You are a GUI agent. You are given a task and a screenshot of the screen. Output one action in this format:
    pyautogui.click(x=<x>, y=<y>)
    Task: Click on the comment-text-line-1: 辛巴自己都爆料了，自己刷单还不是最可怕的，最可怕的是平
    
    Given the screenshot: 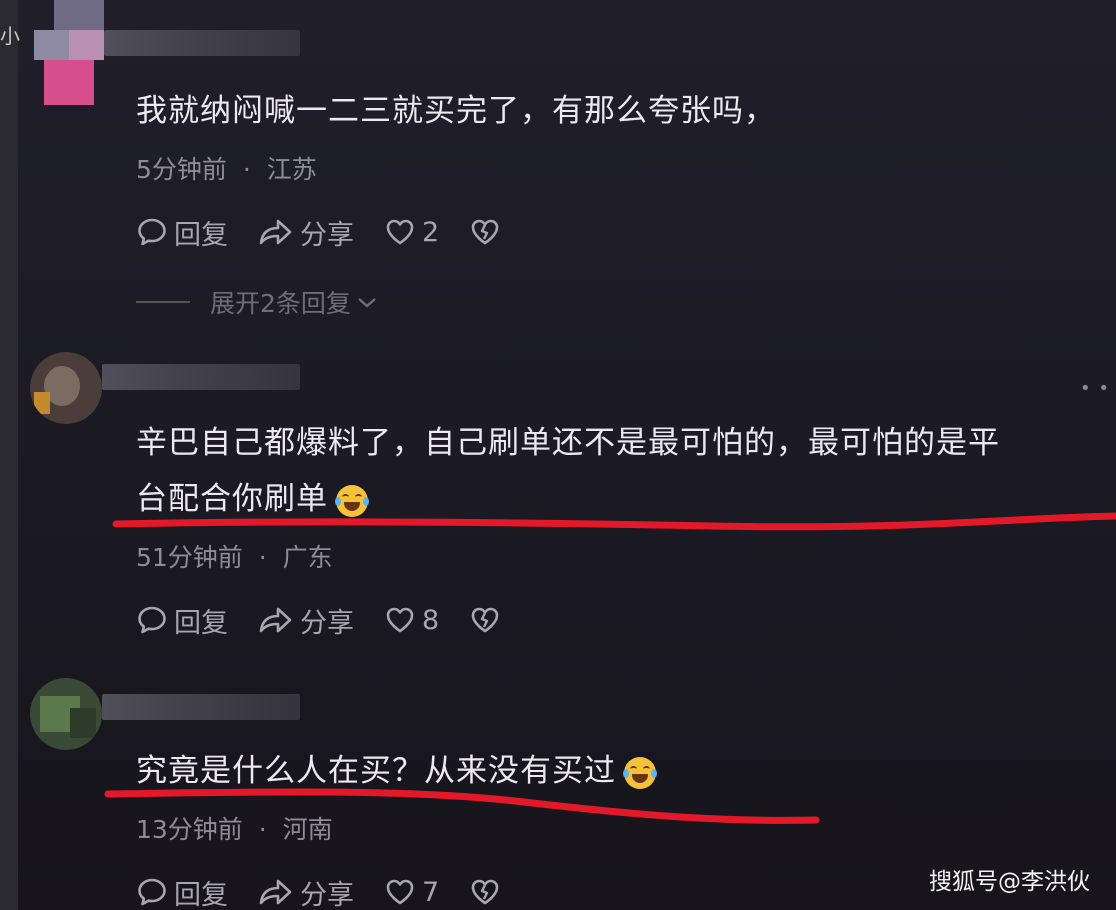 What is the action you would take?
    pyautogui.click(x=568, y=443)
    